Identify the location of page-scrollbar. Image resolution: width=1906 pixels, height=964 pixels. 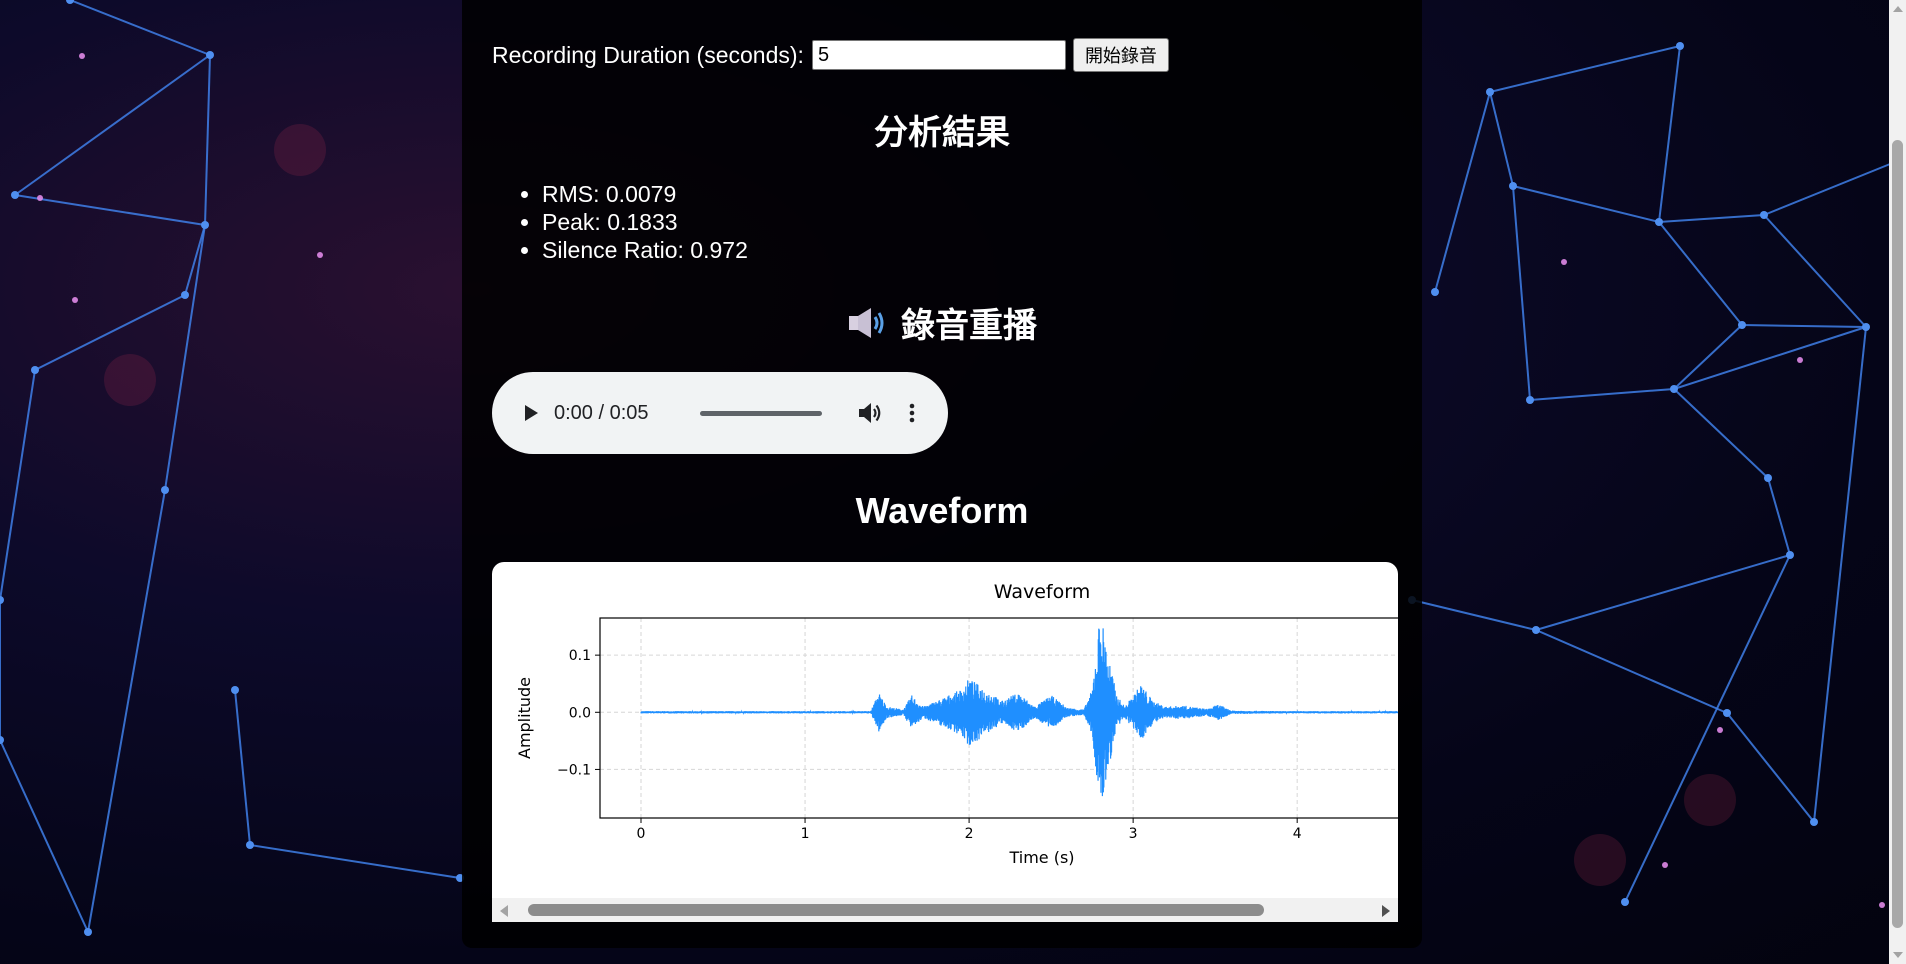
(1897, 482).